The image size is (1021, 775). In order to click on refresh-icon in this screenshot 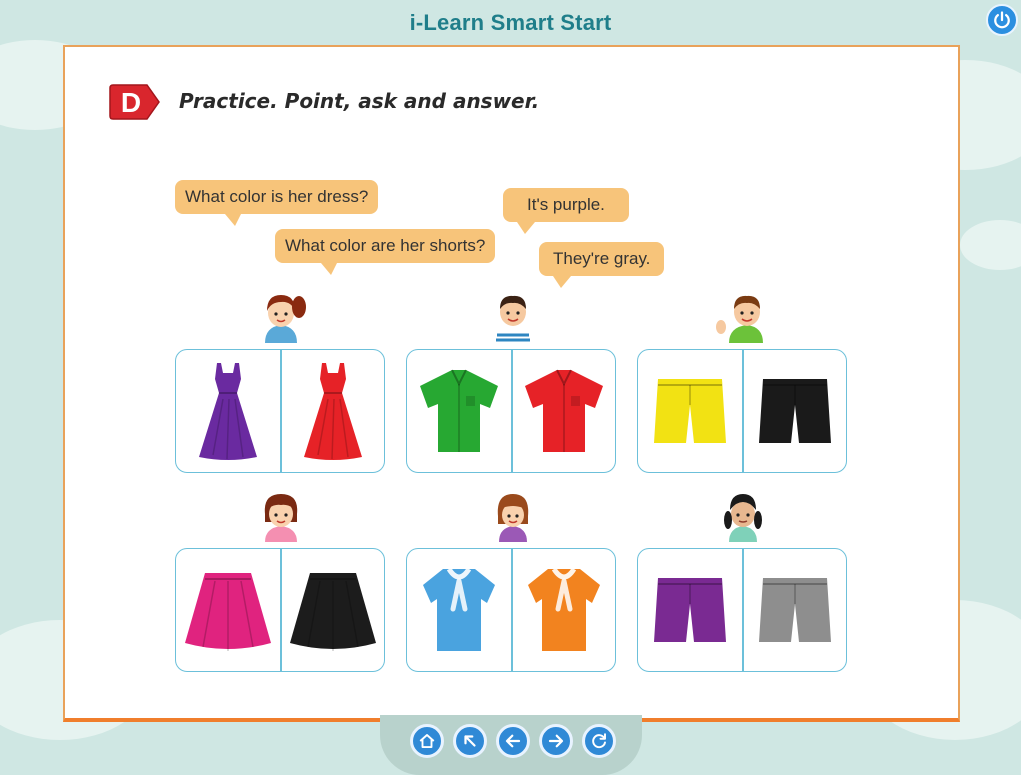, I will do `click(599, 741)`.